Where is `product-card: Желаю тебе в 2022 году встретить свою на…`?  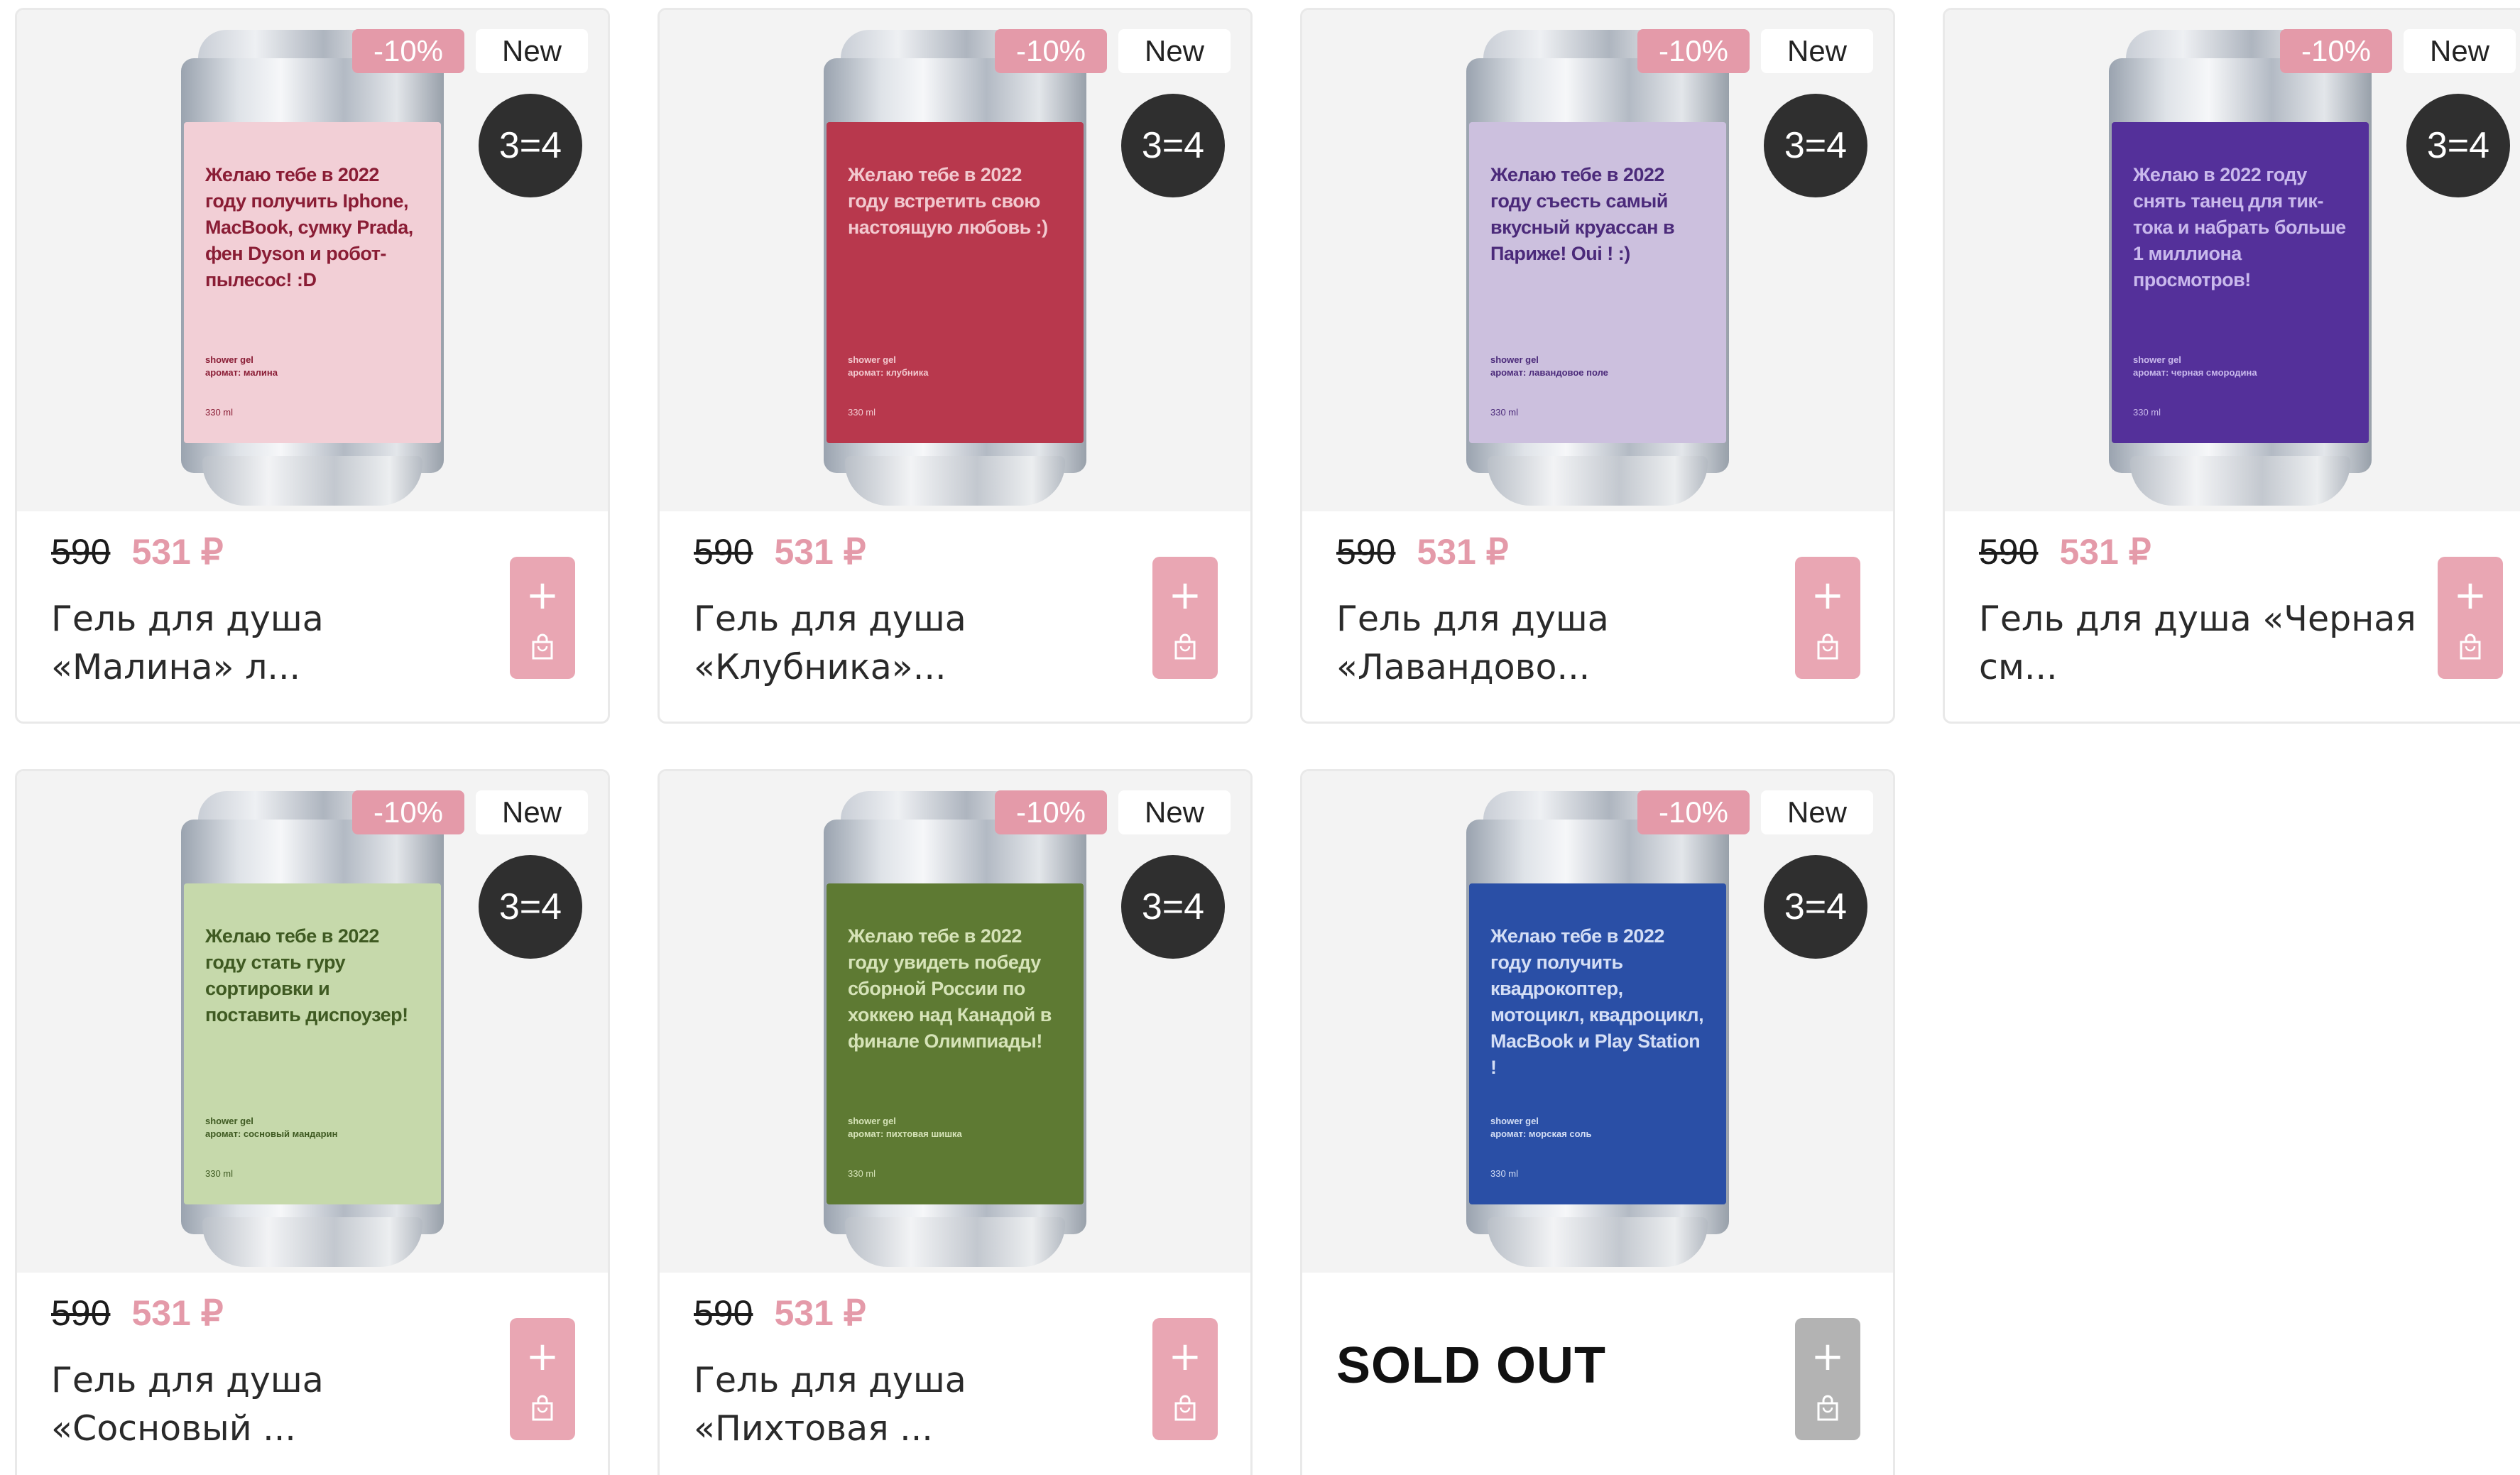 product-card: Желаю тебе в 2022 году встретить свою на… is located at coordinates (955, 366).